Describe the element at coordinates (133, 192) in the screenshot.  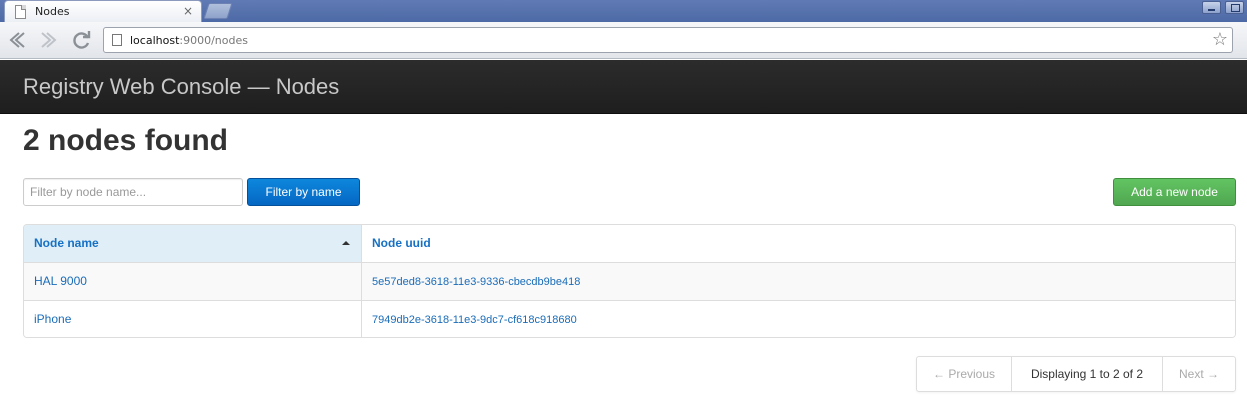
I see `filter-input` at that location.